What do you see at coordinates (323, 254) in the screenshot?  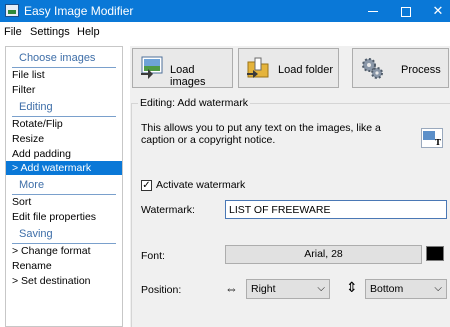 I see `font-picker-button: Arial, 28` at bounding box center [323, 254].